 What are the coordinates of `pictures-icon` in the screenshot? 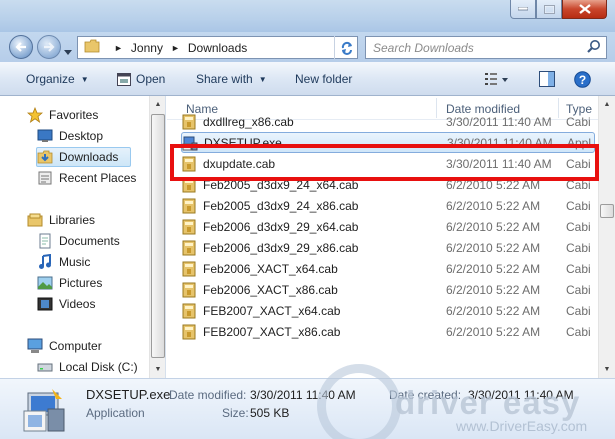 It's located at (45, 283).